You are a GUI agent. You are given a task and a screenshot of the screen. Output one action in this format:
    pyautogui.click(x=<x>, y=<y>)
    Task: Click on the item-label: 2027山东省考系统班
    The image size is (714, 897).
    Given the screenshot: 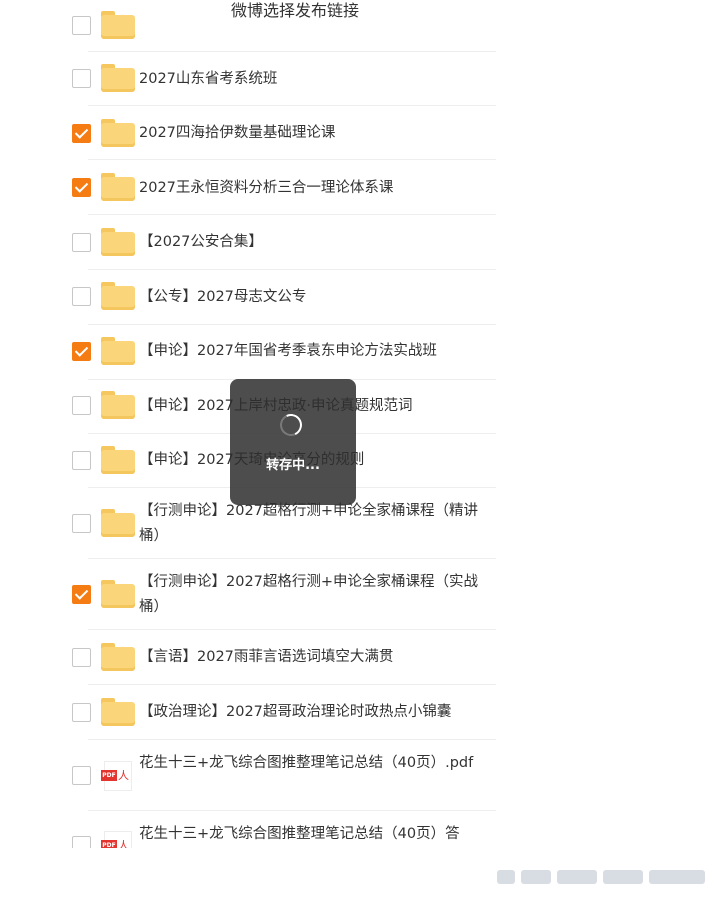 What is the action you would take?
    pyautogui.click(x=208, y=79)
    